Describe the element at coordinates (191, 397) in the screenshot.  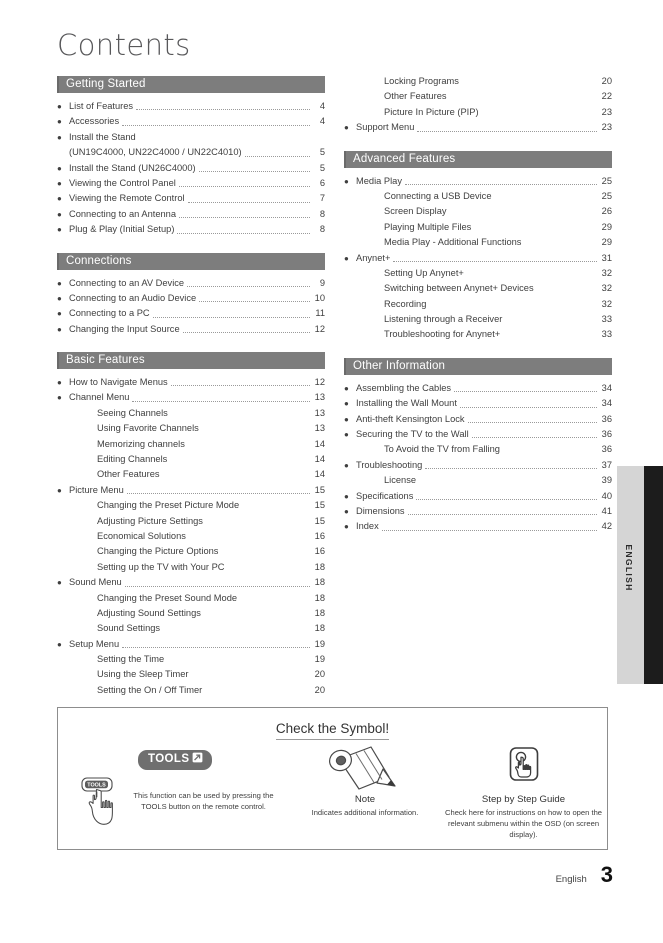
I see `toc-entry: ● Channel Menu 13` at that location.